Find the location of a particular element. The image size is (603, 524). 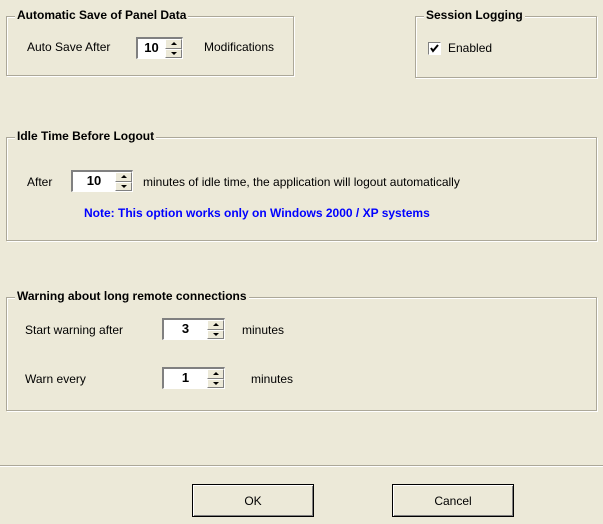

auto-save-value: 10 is located at coordinates (151, 48).